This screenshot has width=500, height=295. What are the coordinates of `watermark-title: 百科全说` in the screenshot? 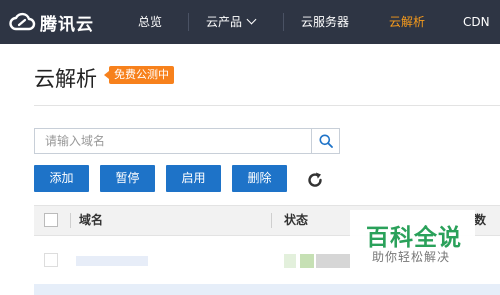 It's located at (414, 238).